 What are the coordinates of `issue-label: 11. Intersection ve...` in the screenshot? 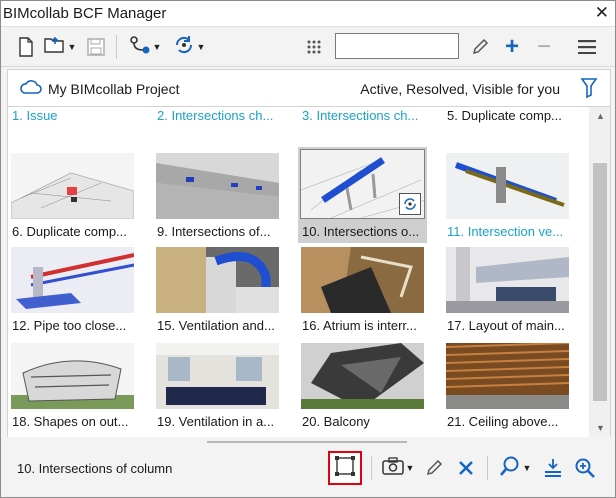 It's located at (505, 231).